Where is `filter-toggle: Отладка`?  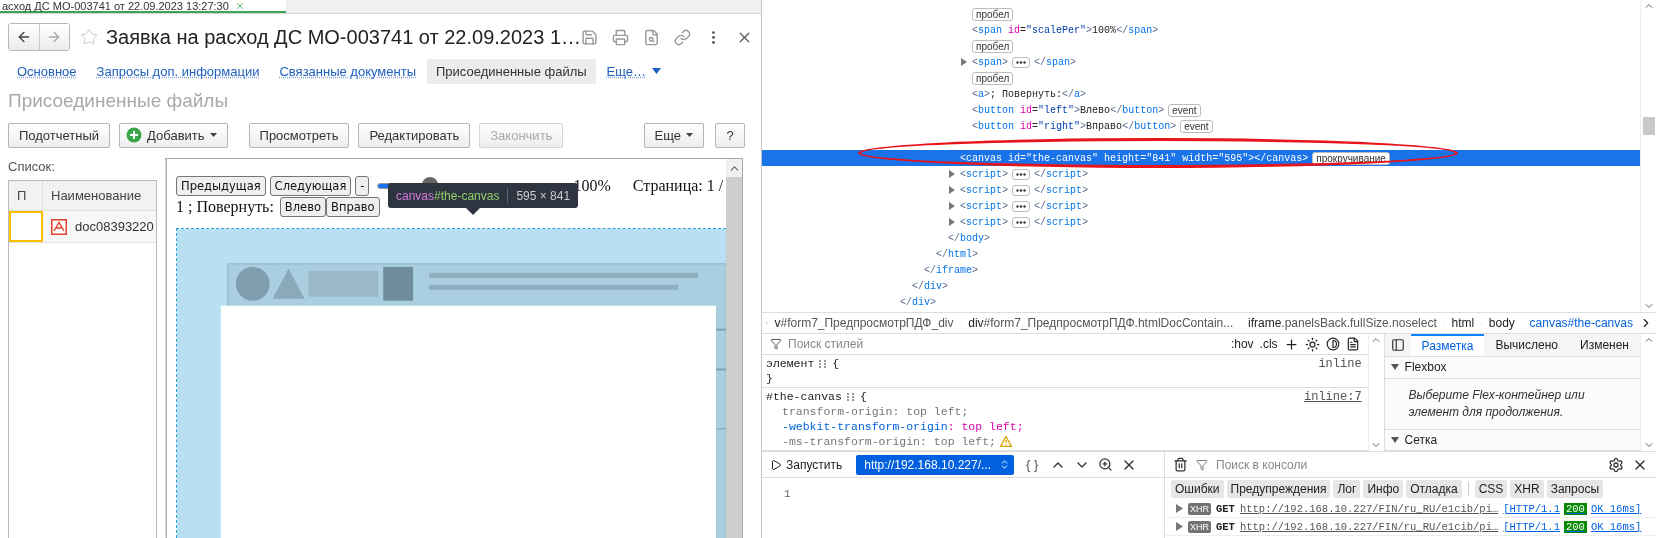 filter-toggle: Отладка is located at coordinates (1434, 489).